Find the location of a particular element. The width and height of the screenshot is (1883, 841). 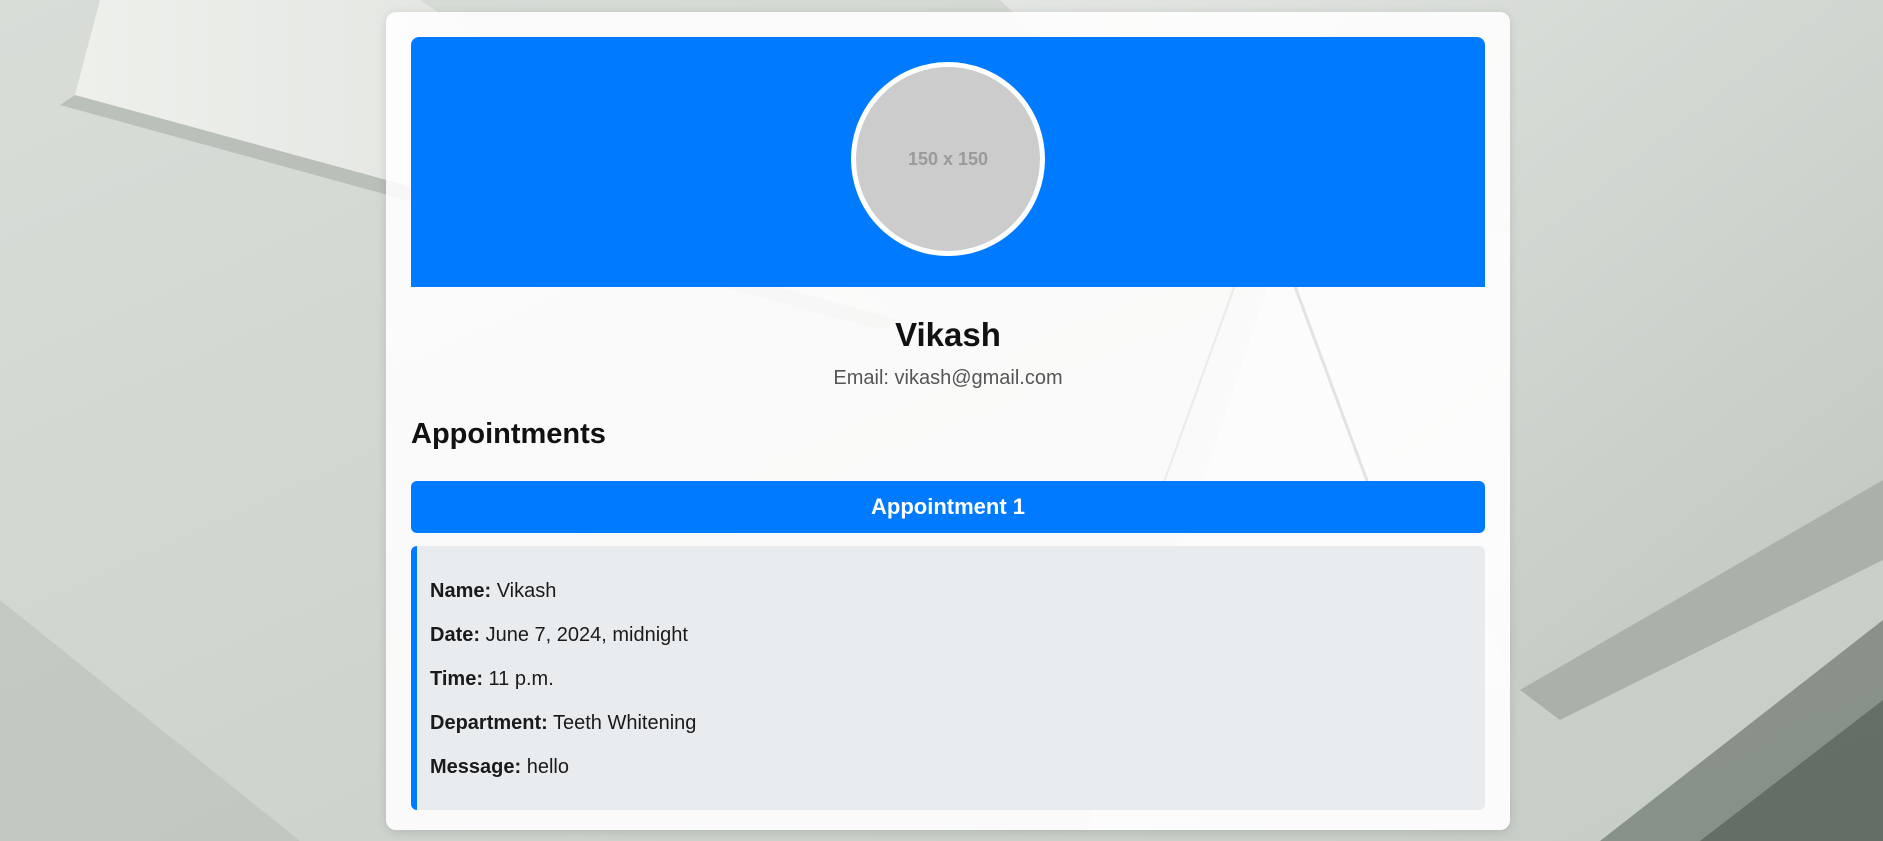

appointment-header-label: Appointment 1 is located at coordinates (948, 506).